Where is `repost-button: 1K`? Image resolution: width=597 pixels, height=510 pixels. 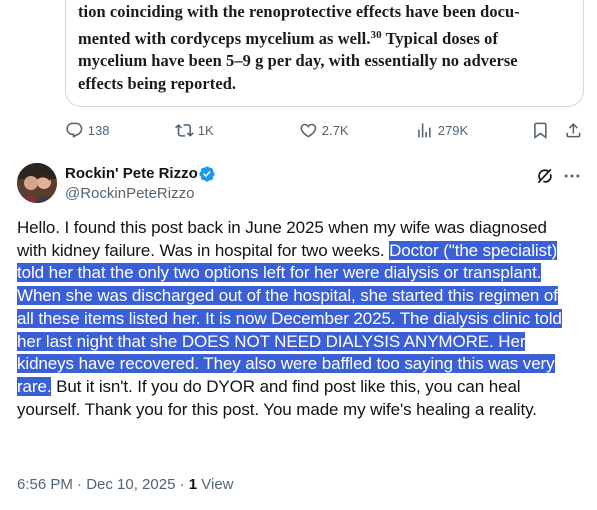 repost-button: 1K is located at coordinates (194, 130).